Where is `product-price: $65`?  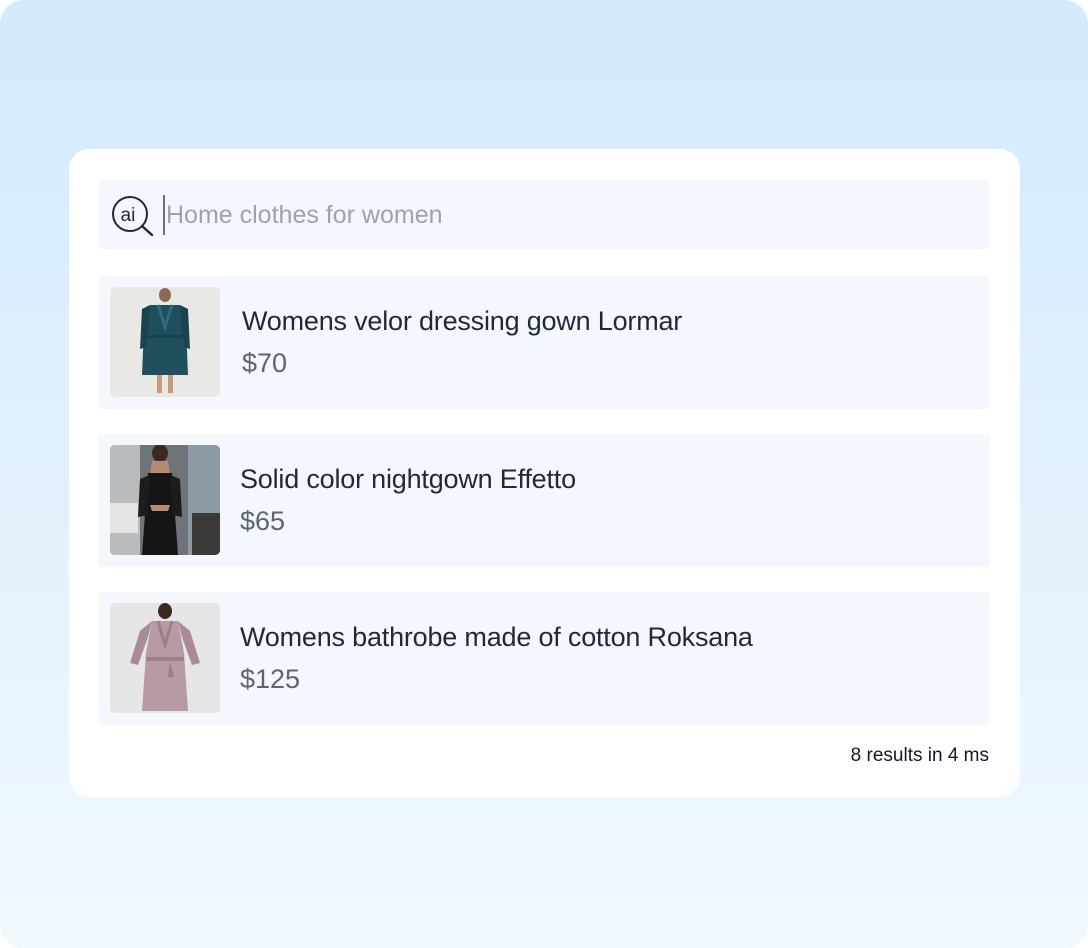 product-price: $65 is located at coordinates (263, 521).